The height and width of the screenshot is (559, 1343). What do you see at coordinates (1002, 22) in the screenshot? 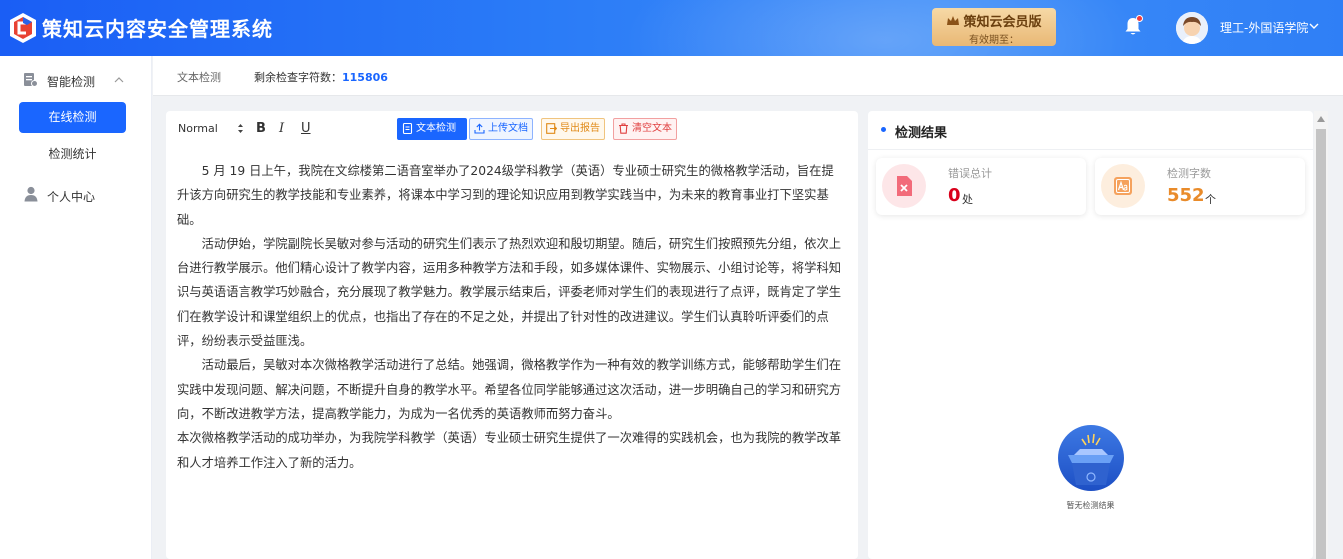
I see `vip-title-text: 策知云会员版` at bounding box center [1002, 22].